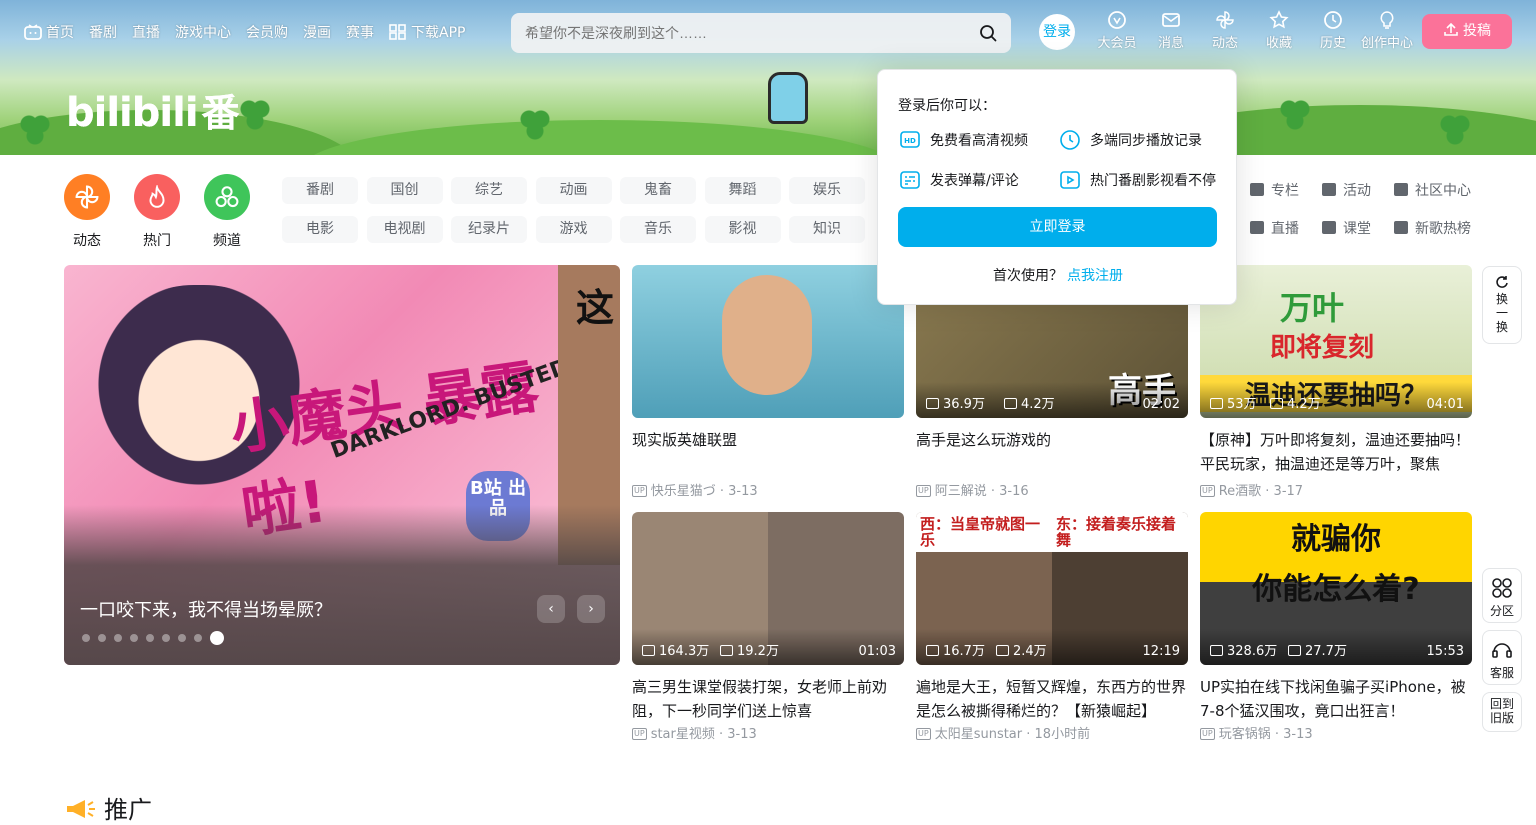 Image resolution: width=1536 pixels, height=825 pixels. What do you see at coordinates (827, 229) in the screenshot?
I see `tag-knowledge: 知识` at bounding box center [827, 229].